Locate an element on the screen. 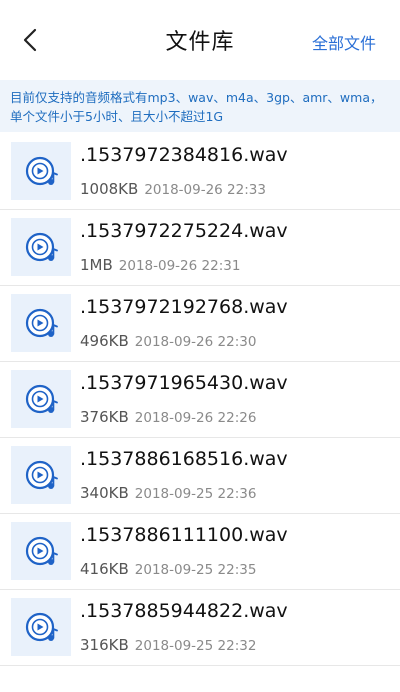 The image size is (400, 692). file-size: 496KB 2018-09-26 22:30 is located at coordinates (168, 341).